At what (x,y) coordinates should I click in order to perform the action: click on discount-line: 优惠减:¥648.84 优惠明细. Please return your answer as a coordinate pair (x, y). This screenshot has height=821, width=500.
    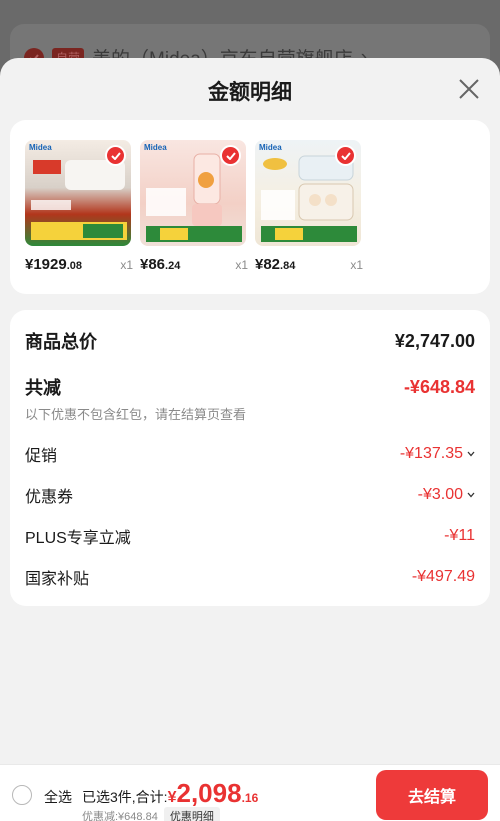
    Looking at the image, I should click on (151, 814).